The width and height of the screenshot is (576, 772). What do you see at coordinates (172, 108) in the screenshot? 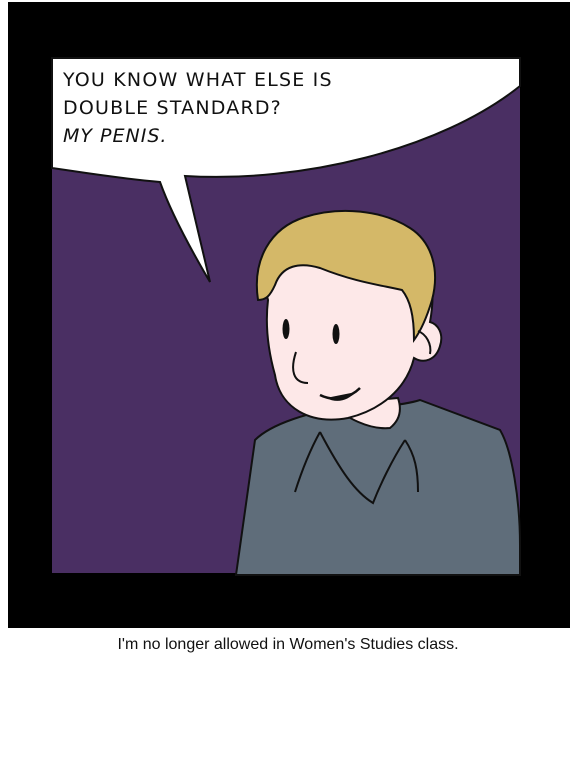
I see `speech-line-2: DOUBLE STANDARD?` at bounding box center [172, 108].